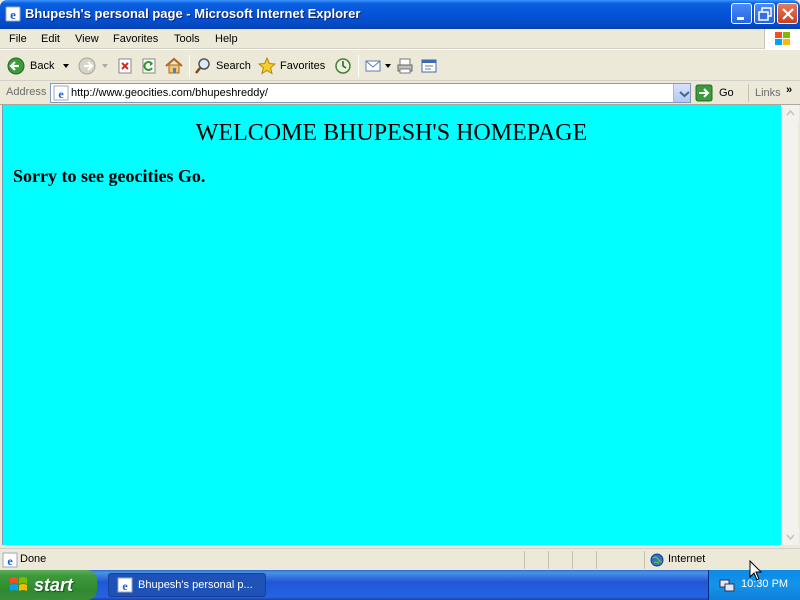 The width and height of the screenshot is (800, 600). Describe the element at coordinates (16, 66) in the screenshot. I see `back-arrow-icon` at that location.